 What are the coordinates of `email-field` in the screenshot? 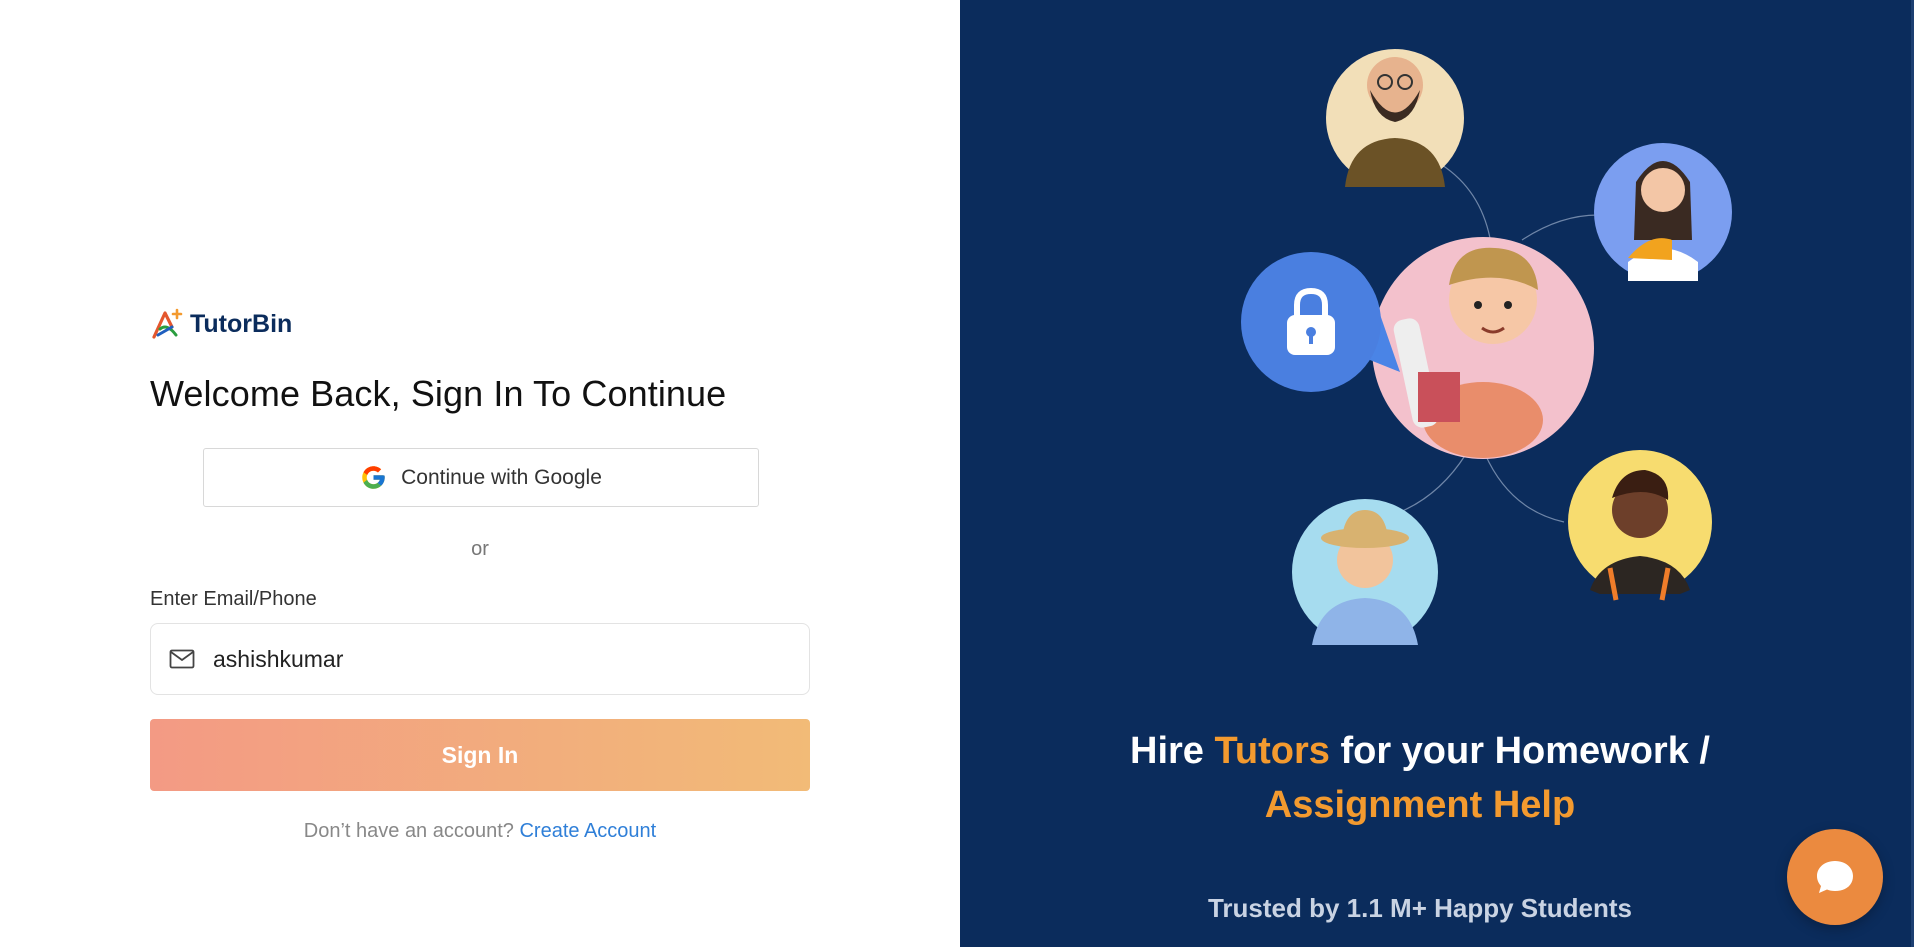 It's located at (480, 659).